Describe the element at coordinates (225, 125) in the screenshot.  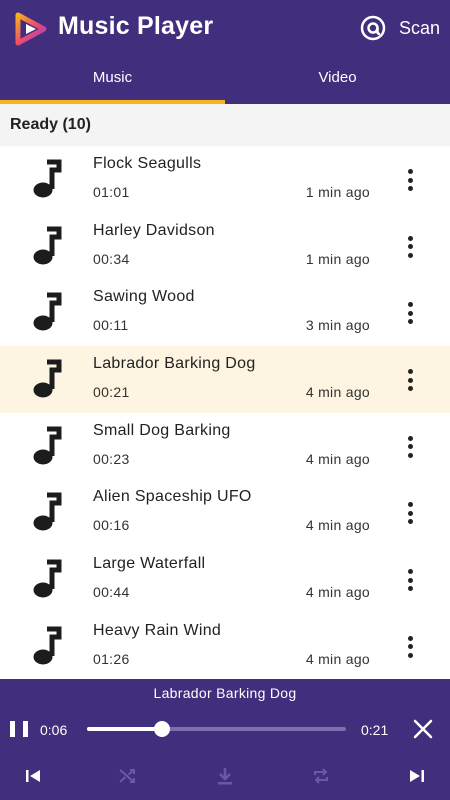
I see `section-header: Ready (10)` at that location.